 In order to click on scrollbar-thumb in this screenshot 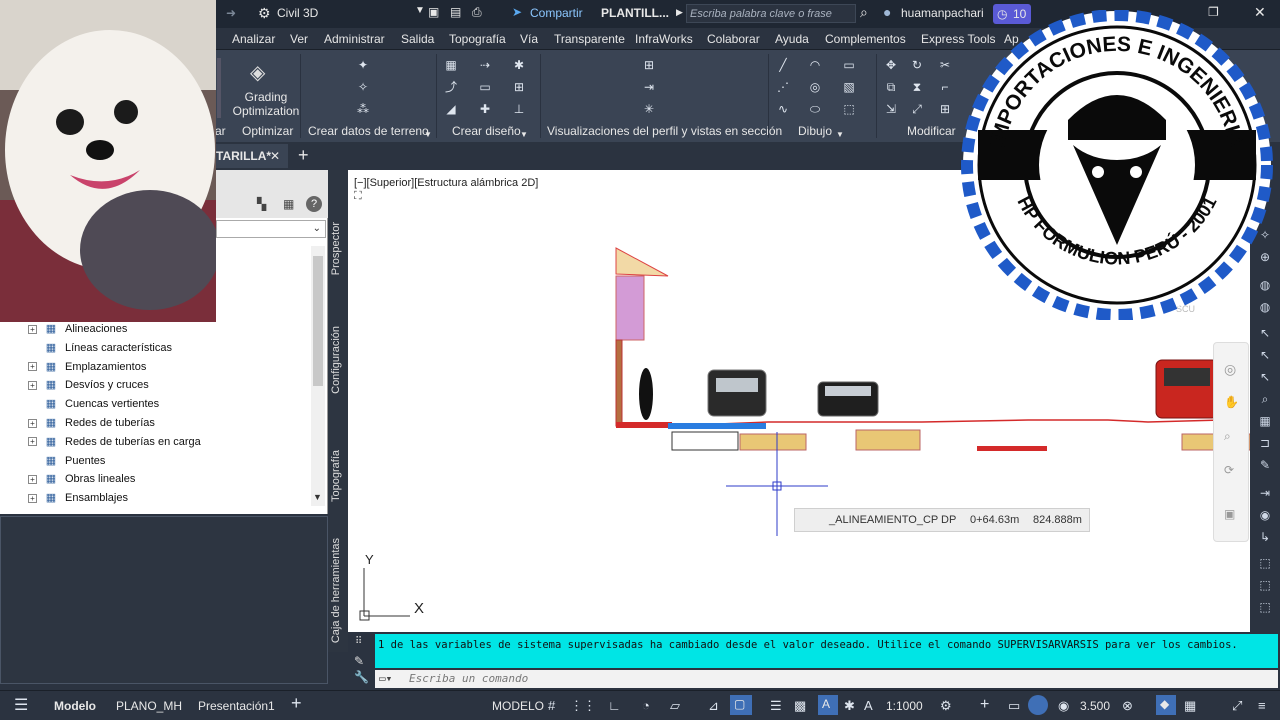, I will do `click(318, 321)`.